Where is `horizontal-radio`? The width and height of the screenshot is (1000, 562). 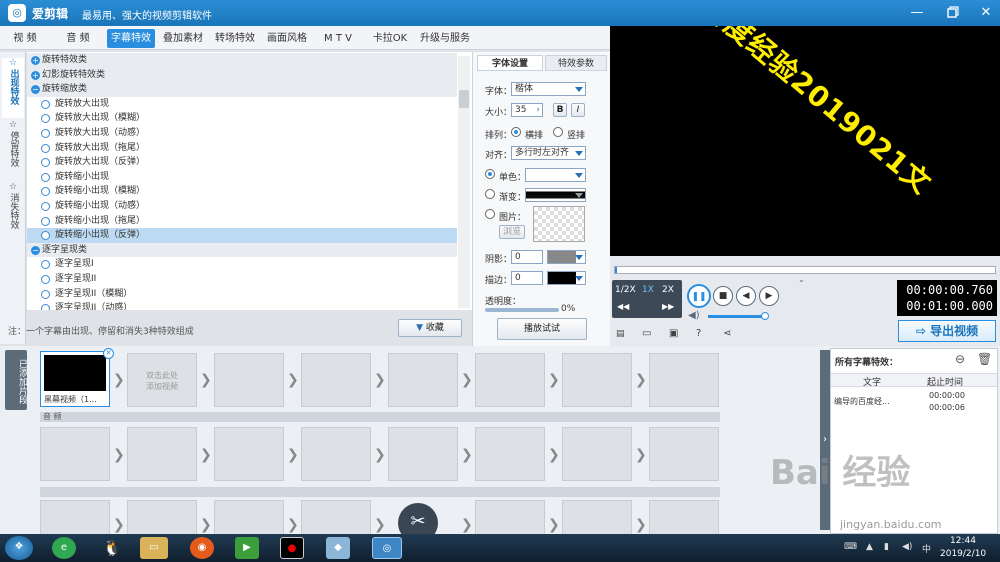
horizontal-radio is located at coordinates (516, 132).